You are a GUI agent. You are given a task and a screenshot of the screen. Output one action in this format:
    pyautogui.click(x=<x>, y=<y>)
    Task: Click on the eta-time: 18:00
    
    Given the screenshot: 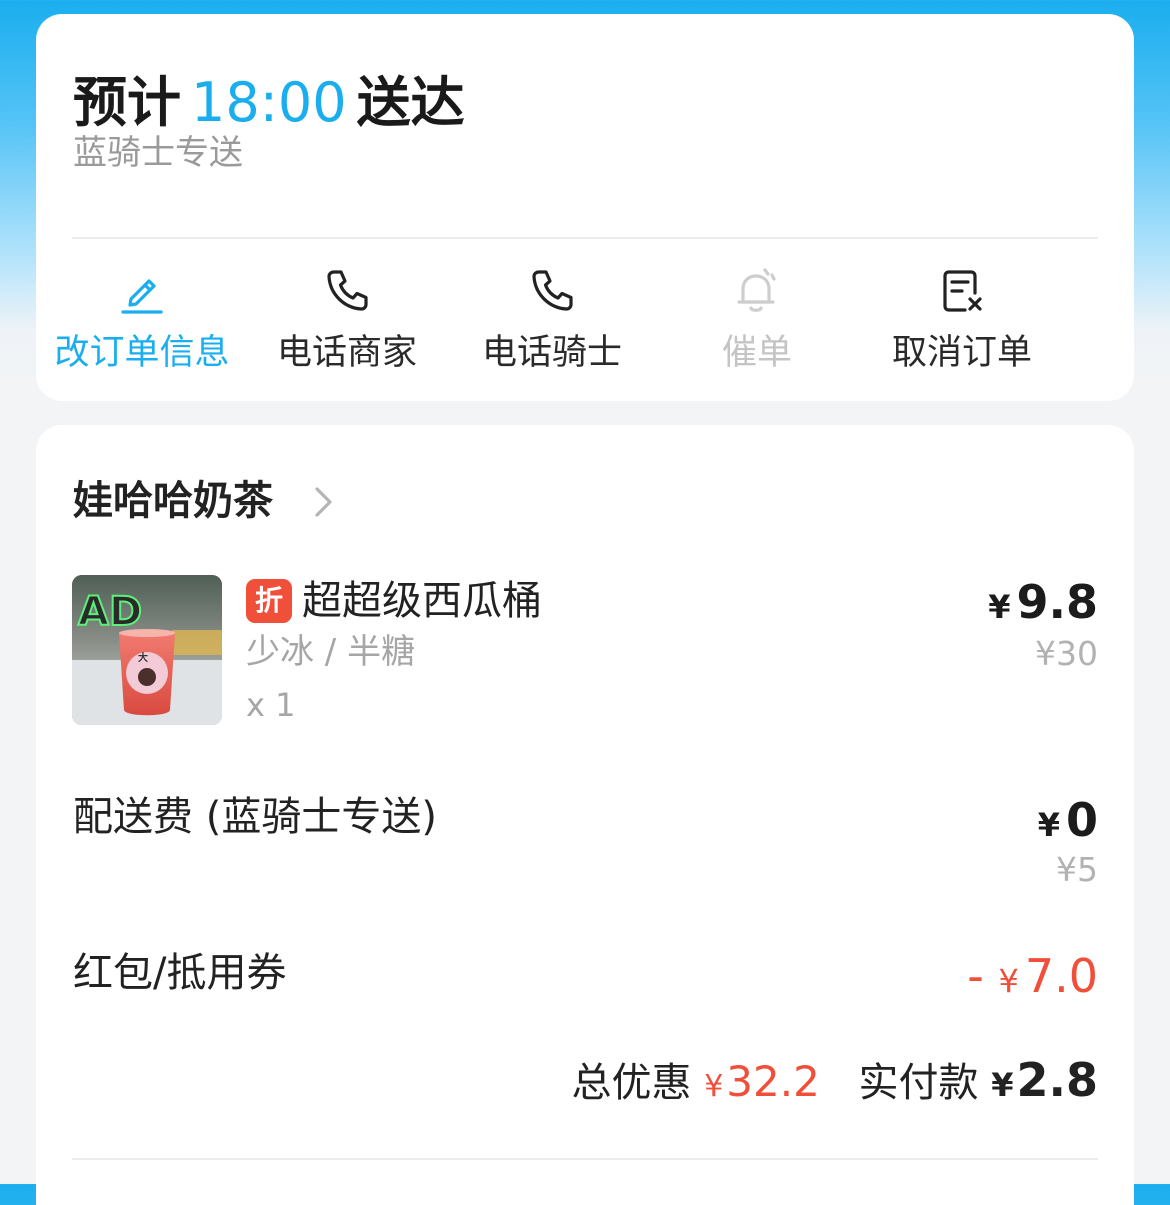 What is the action you would take?
    pyautogui.click(x=269, y=102)
    